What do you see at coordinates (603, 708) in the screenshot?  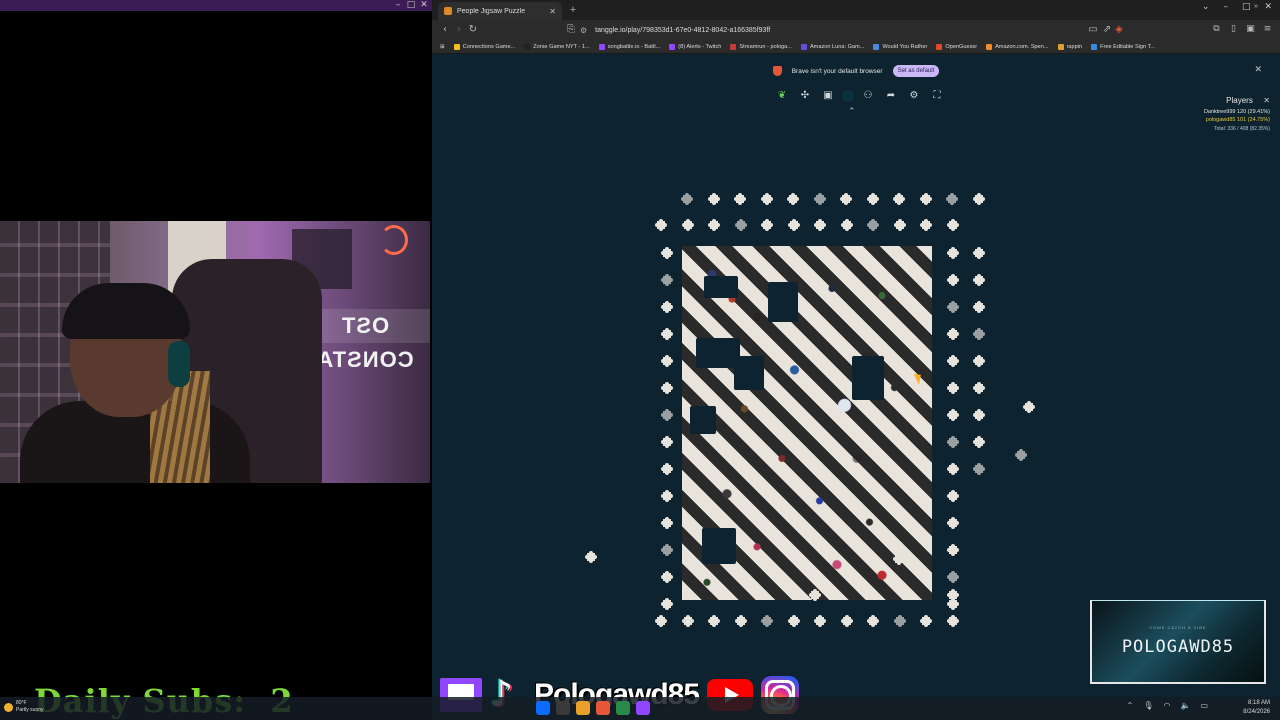 I see `brave-icon` at bounding box center [603, 708].